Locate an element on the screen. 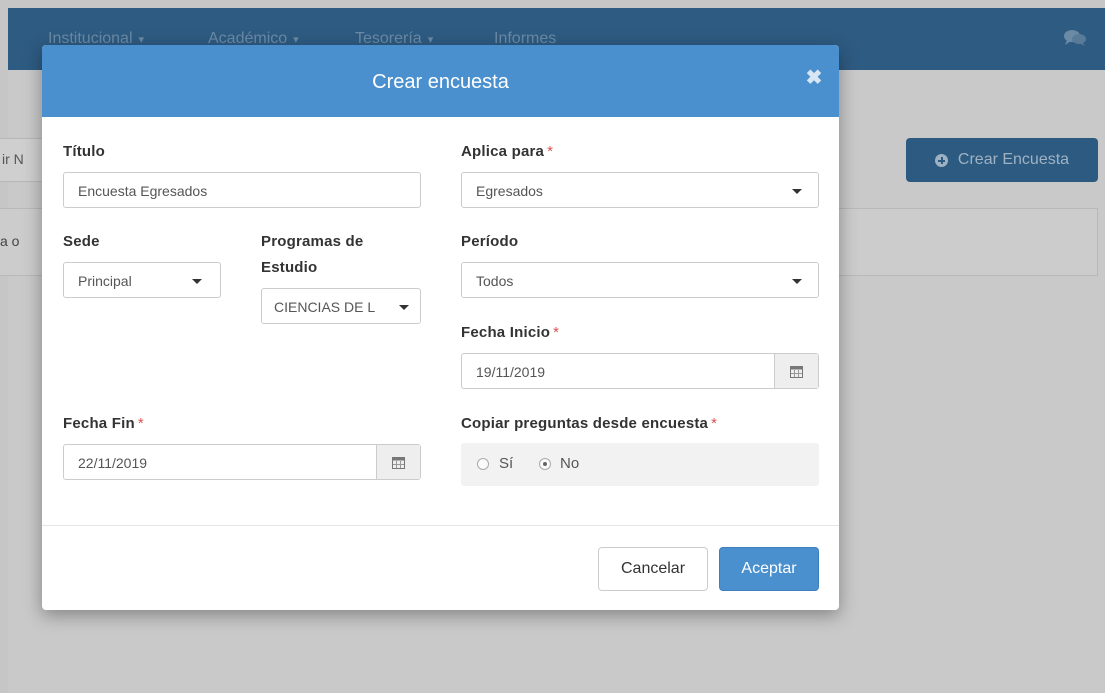 The image size is (1105, 693). aplica-para-value: Egresados is located at coordinates (509, 191).